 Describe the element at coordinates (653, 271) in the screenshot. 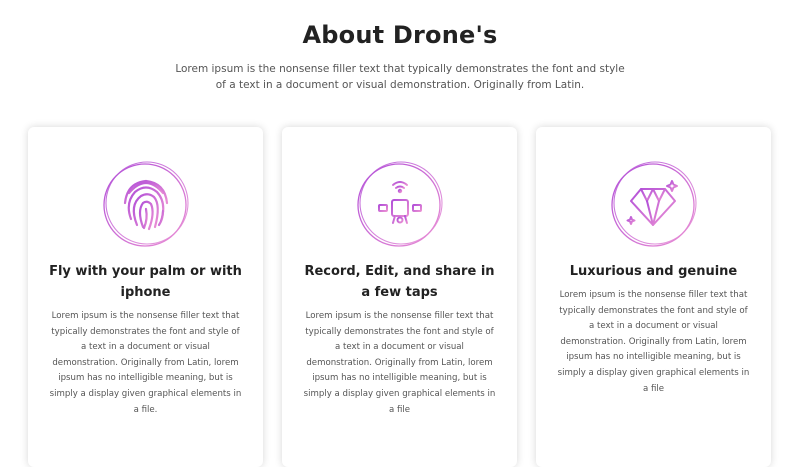

I see `card-title: Luxurious and genuine` at that location.